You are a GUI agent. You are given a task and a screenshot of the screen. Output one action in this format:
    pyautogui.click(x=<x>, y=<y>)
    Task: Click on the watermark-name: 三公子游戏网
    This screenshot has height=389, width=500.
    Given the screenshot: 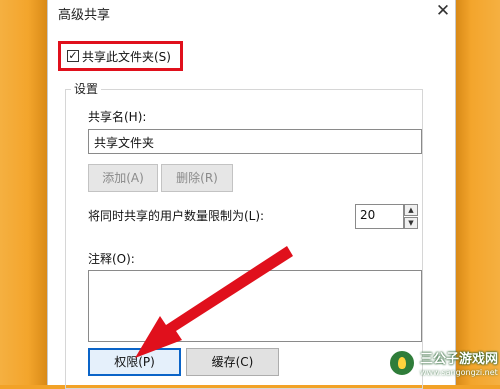 What is the action you would take?
    pyautogui.click(x=459, y=359)
    